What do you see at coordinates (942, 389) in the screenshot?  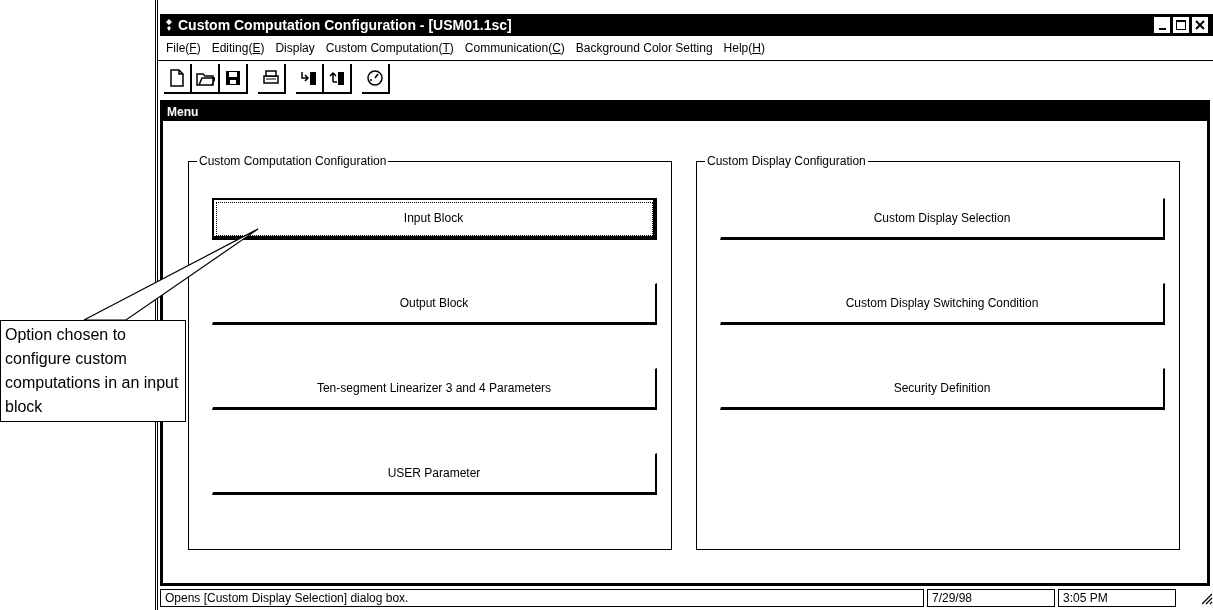 I see `menu-option-button: Security Definition` at bounding box center [942, 389].